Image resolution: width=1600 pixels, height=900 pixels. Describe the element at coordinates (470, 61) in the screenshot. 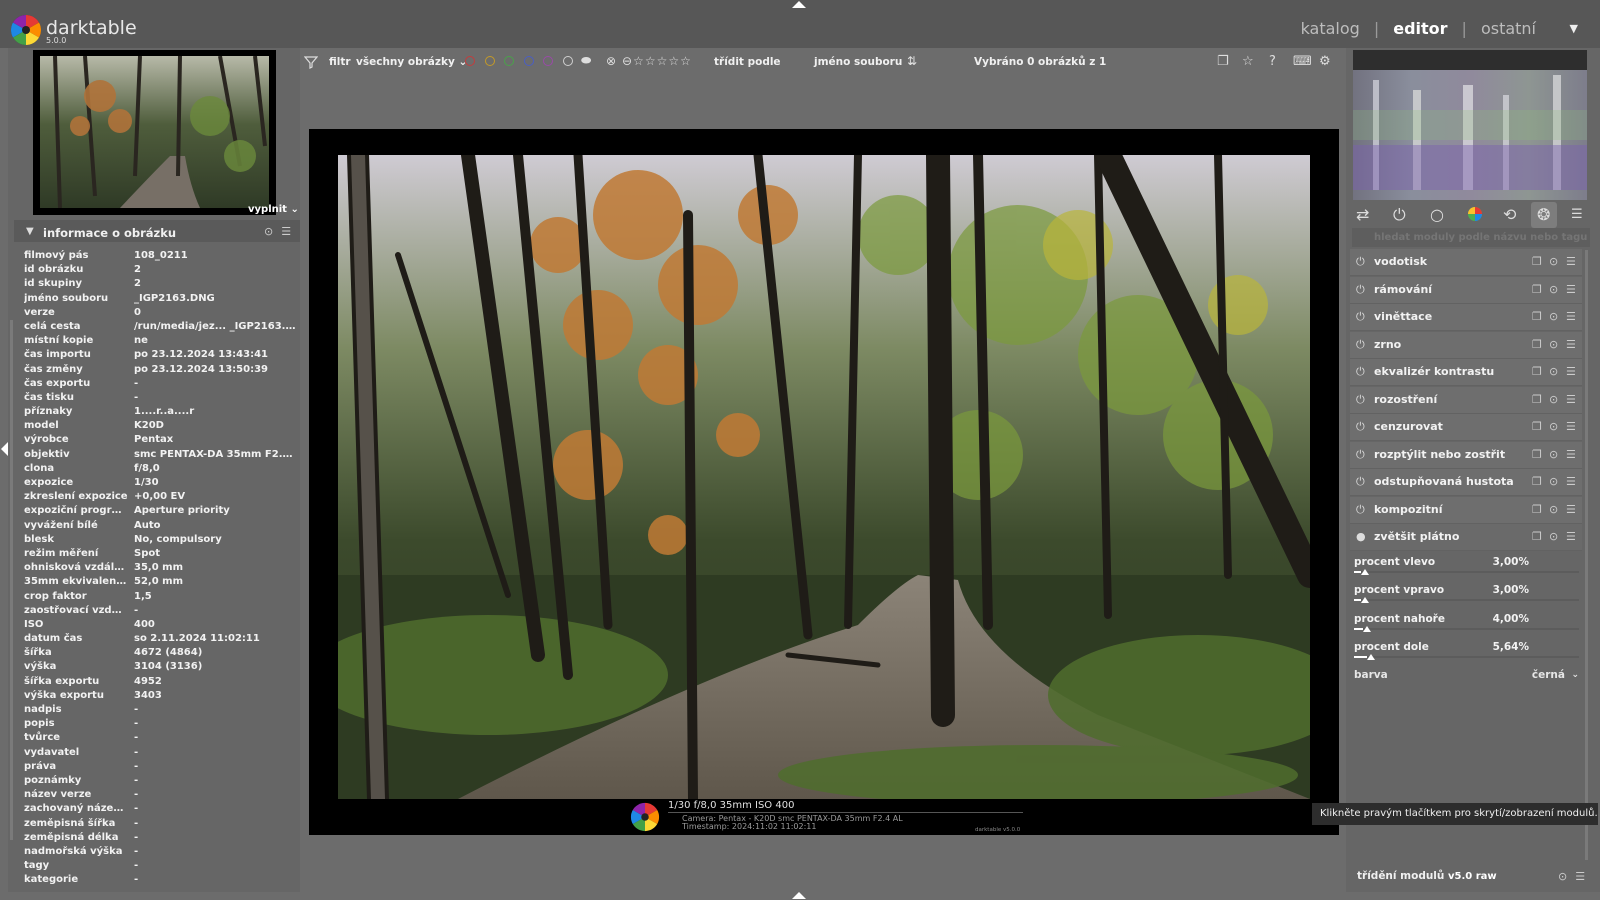

I see `color-label-red` at that location.